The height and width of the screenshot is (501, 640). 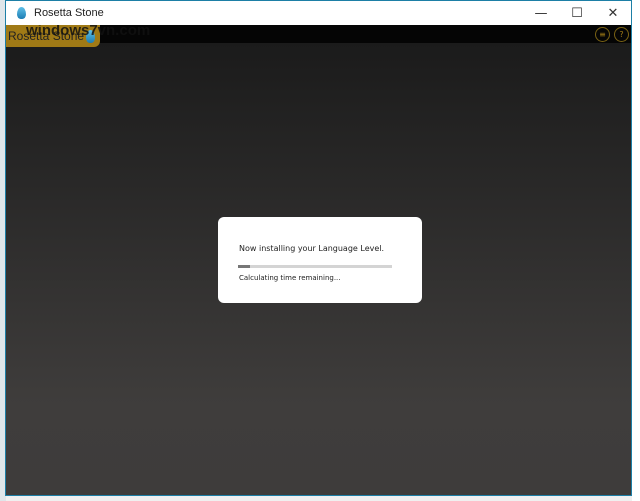 What do you see at coordinates (318, 13) in the screenshot?
I see `title-bar: Rosetta Stone — ☐ ✕` at bounding box center [318, 13].